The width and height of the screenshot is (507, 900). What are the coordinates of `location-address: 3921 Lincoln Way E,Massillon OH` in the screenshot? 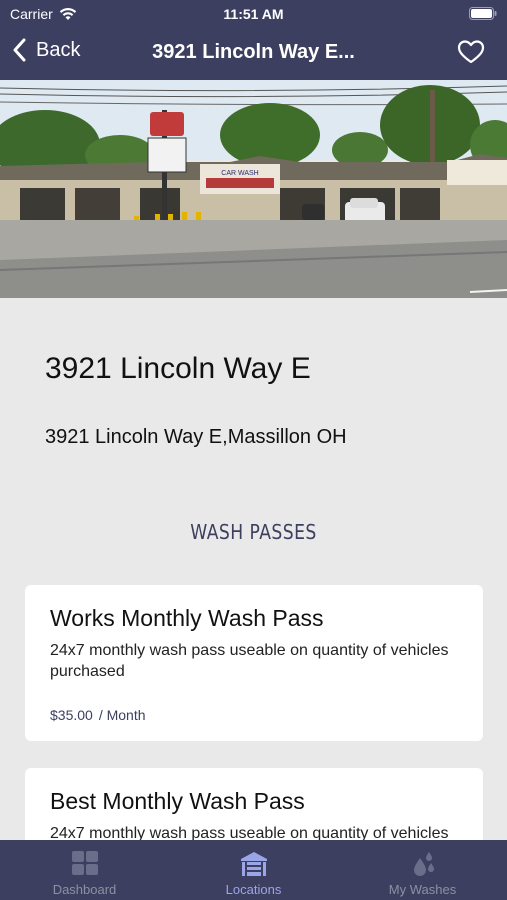 It's located at (196, 437).